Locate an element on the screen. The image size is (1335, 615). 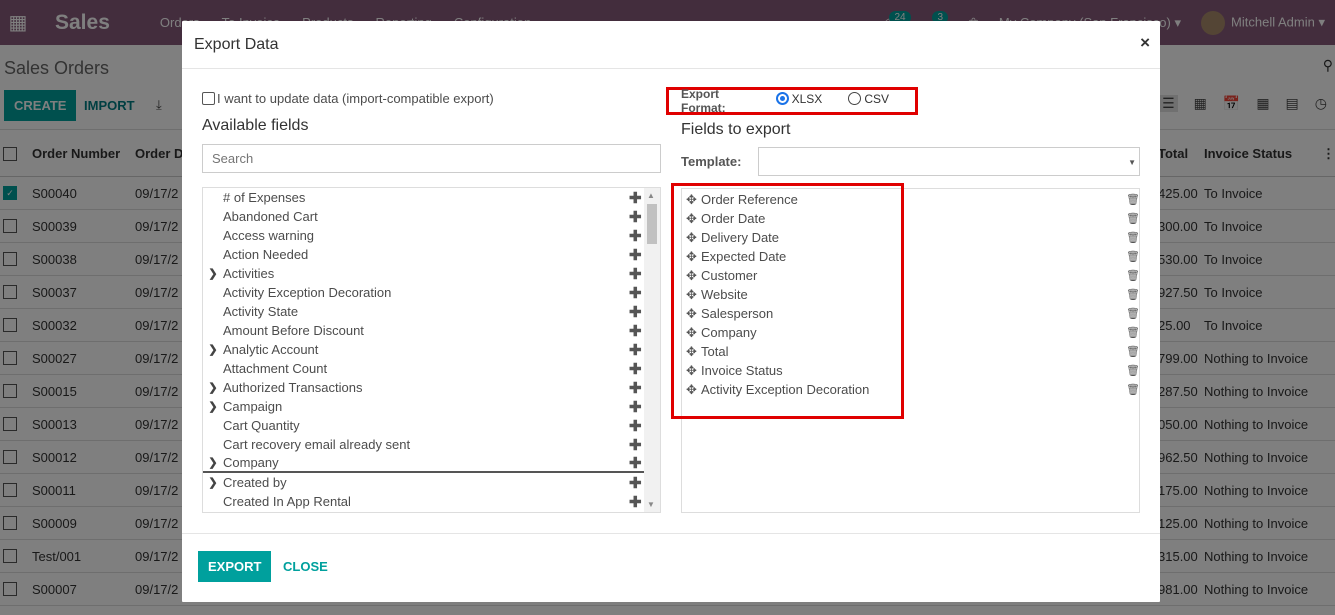
available-field-item: Activity State ✚ is located at coordinates (431, 311).